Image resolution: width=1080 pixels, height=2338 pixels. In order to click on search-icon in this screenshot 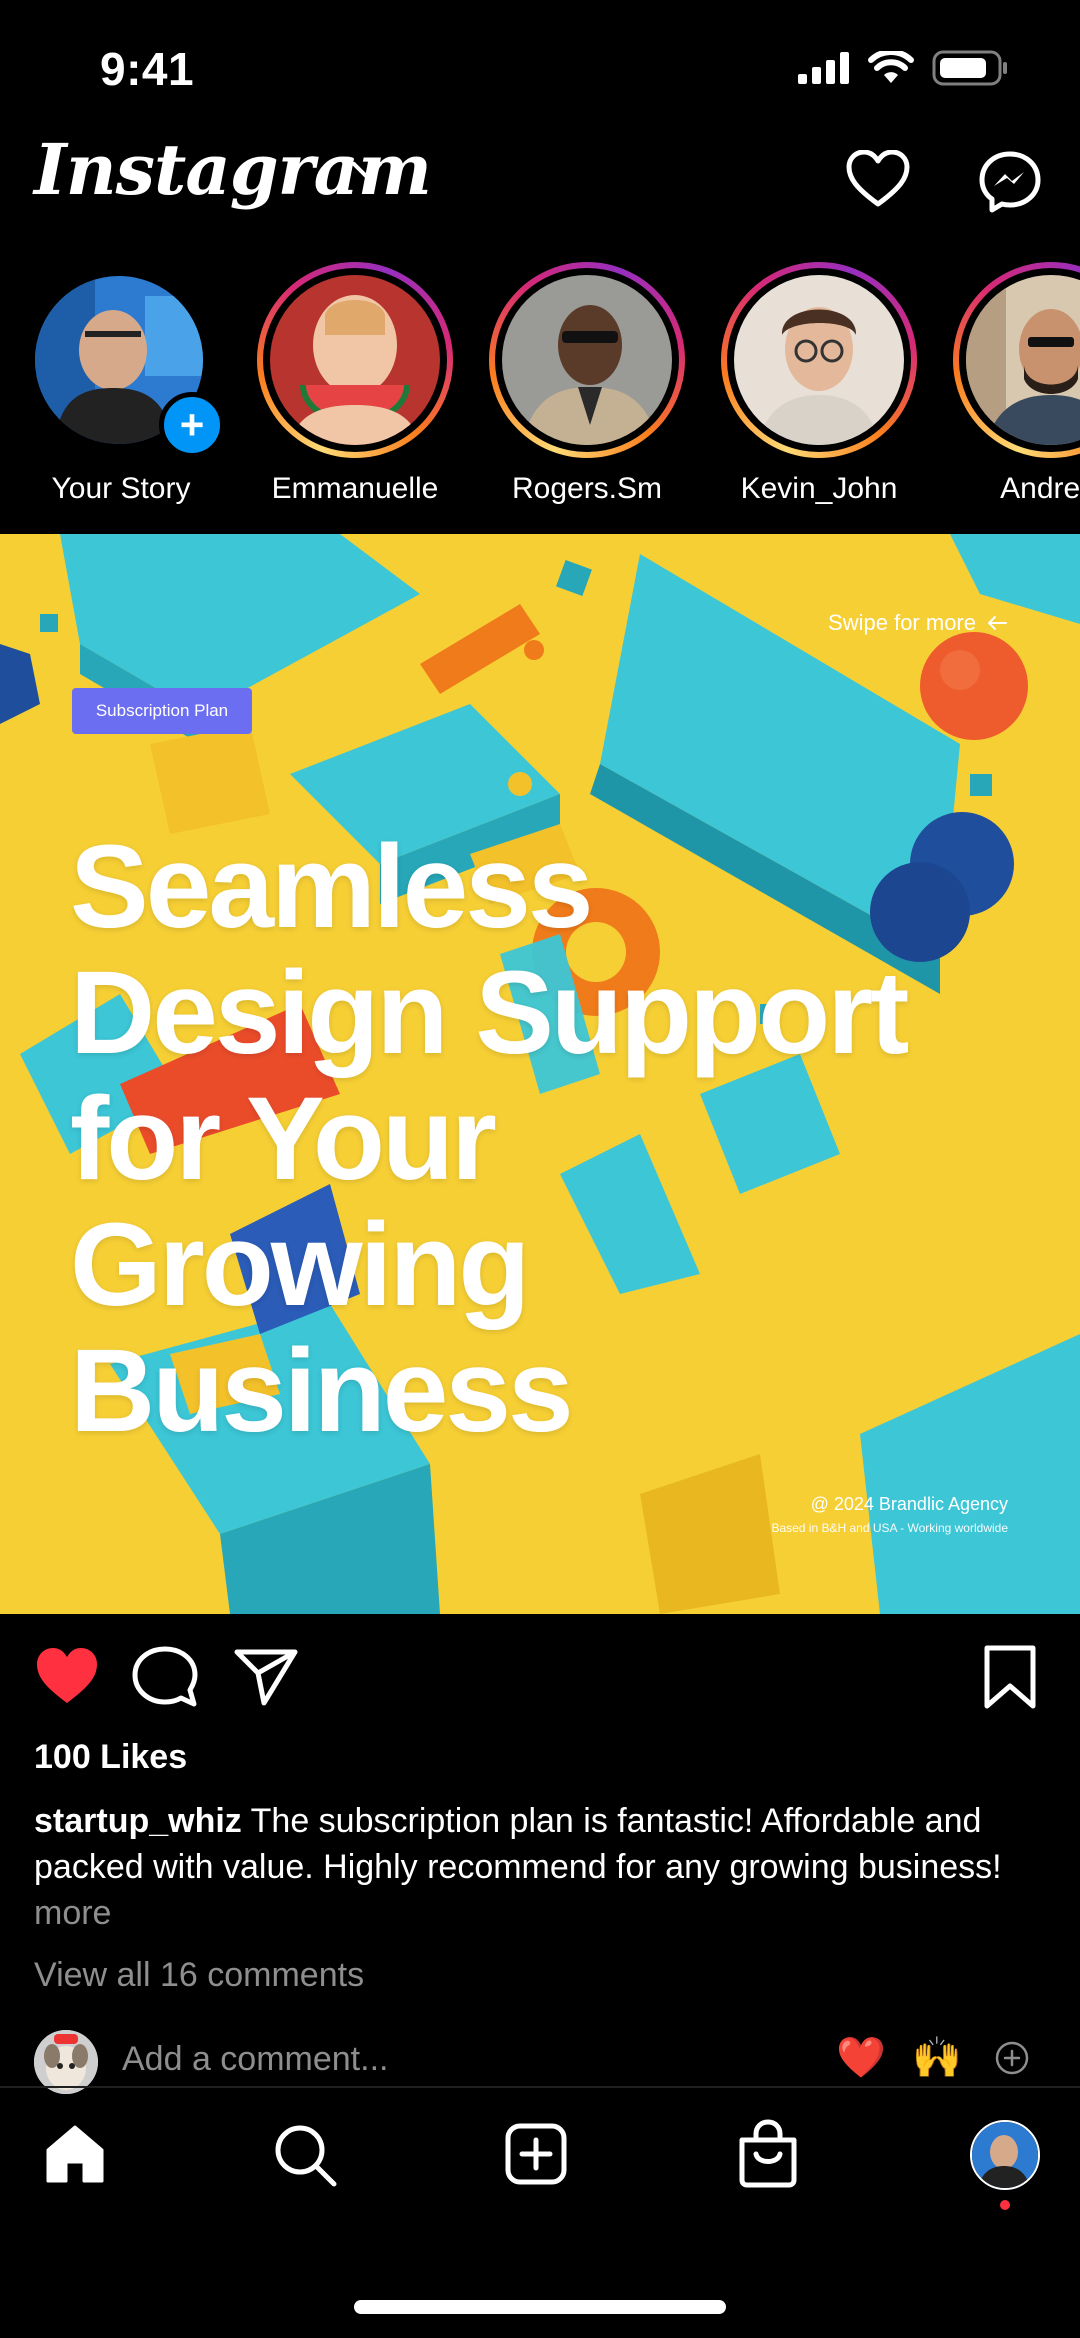, I will do `click(305, 2155)`.